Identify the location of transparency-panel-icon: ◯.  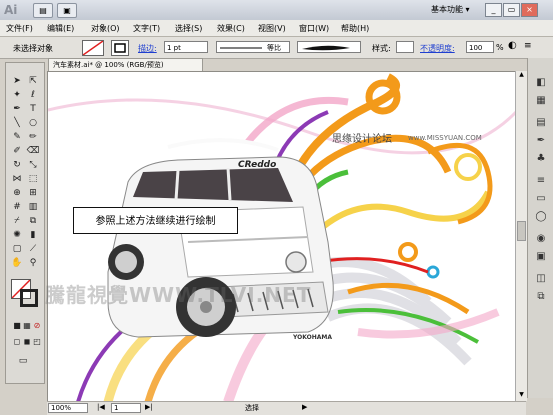
(541, 216).